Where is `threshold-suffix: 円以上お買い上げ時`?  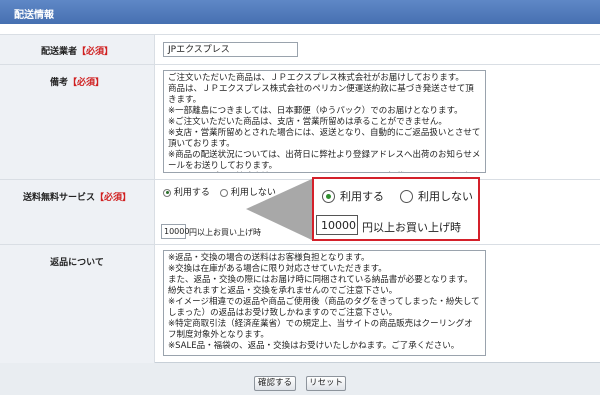
threshold-suffix: 円以上お買い上げ時 is located at coordinates (225, 232).